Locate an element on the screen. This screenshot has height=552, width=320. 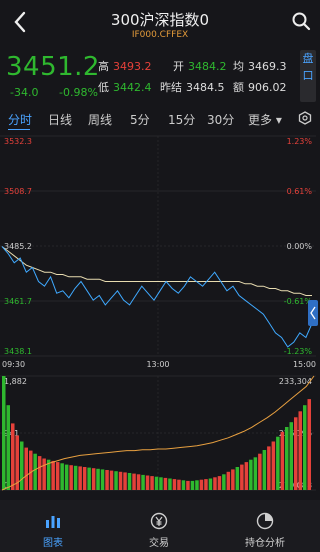
nav-trade: 交易 is located at coordinates (159, 526).